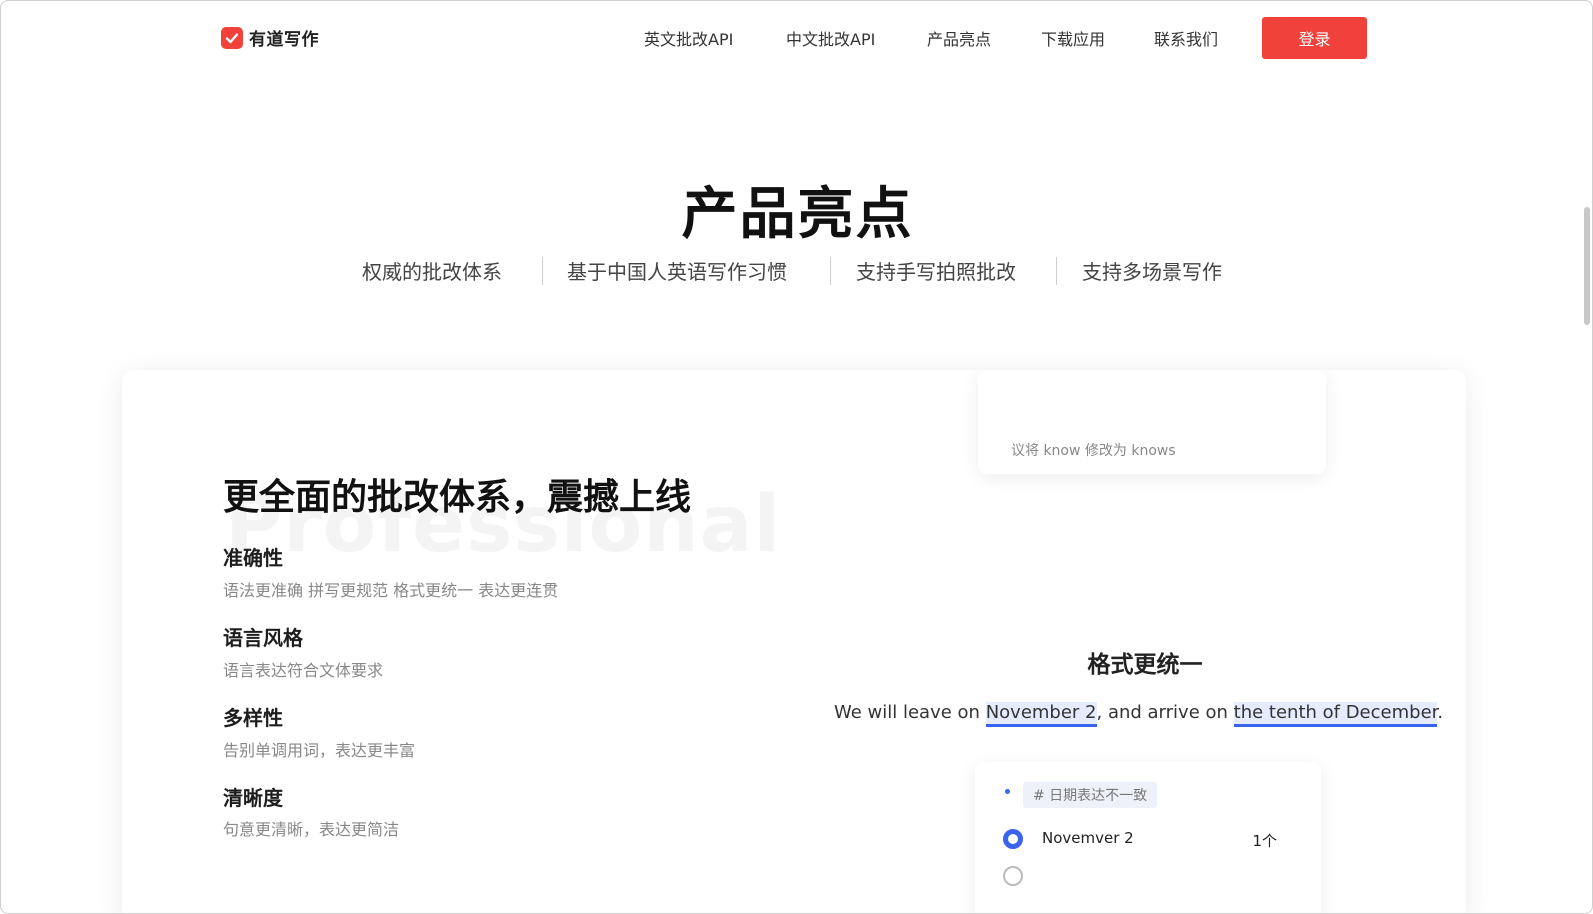  Describe the element at coordinates (936, 270) in the screenshot. I see `feature-handwriting: 支持手写拍照批改` at that location.